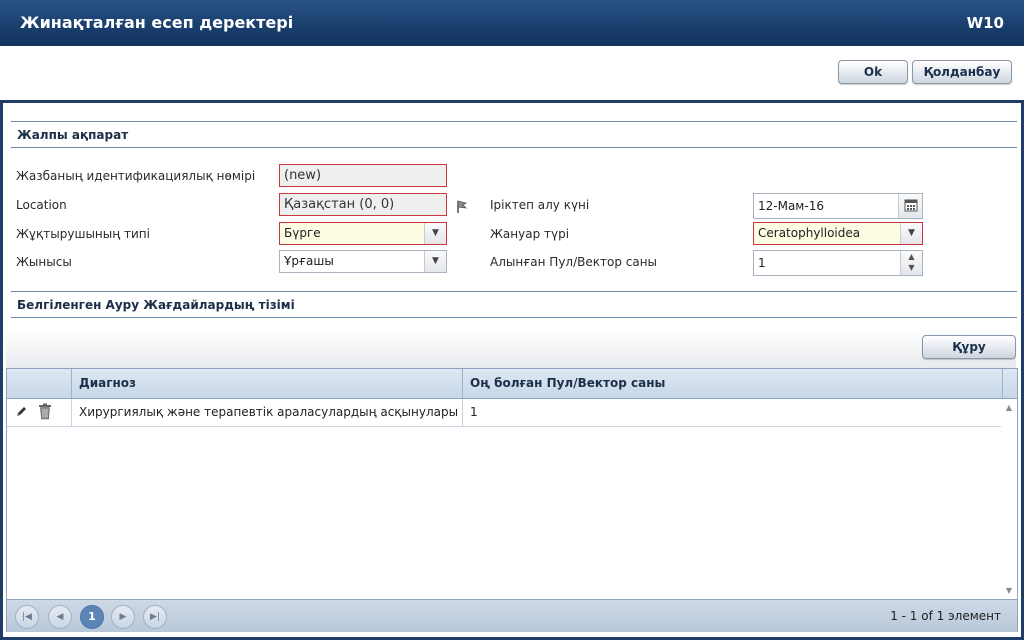 This screenshot has width=1024, height=640. What do you see at coordinates (44, 262) in the screenshot?
I see `sex-label: Жынысы` at bounding box center [44, 262].